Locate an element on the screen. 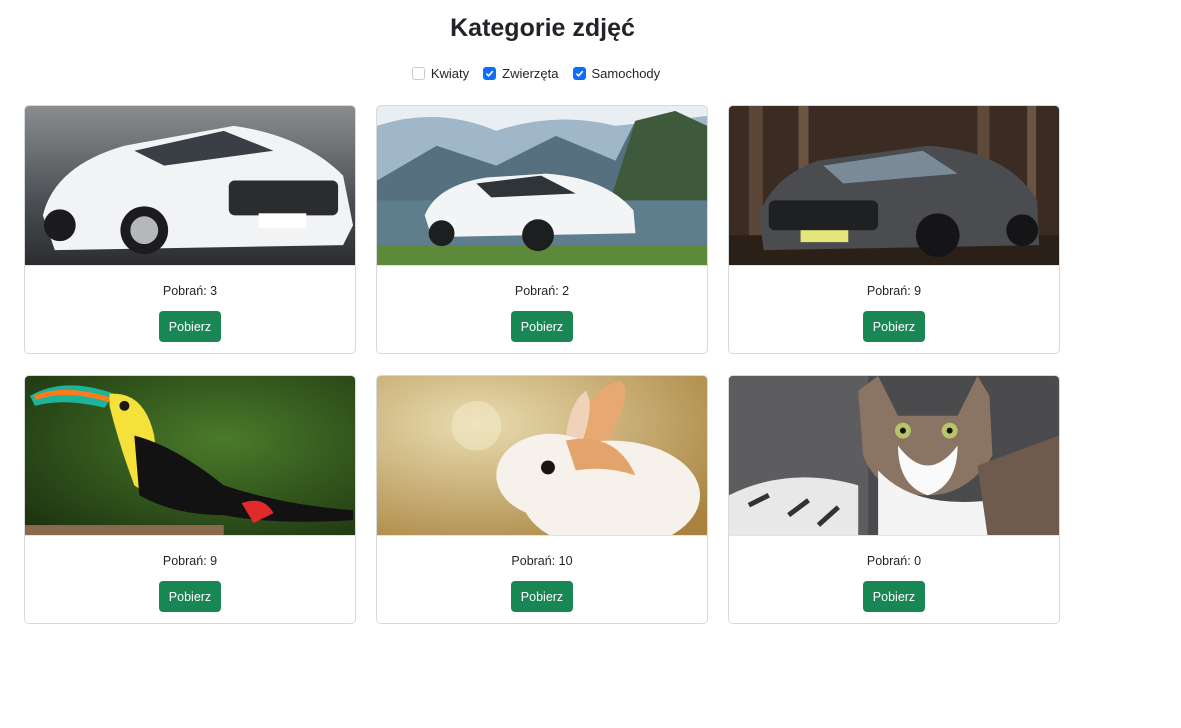  category-filters: Kwiaty Zwierzęta Samochody is located at coordinates (536, 73).